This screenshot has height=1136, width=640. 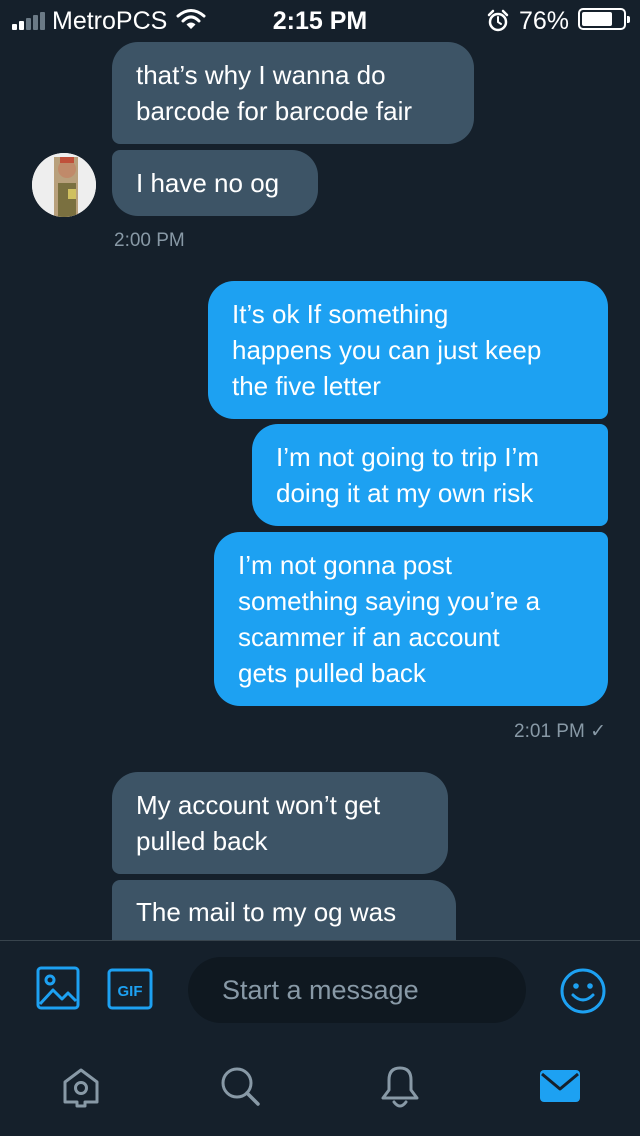 I want to click on gif-icon: GIF, so click(x=130, y=991).